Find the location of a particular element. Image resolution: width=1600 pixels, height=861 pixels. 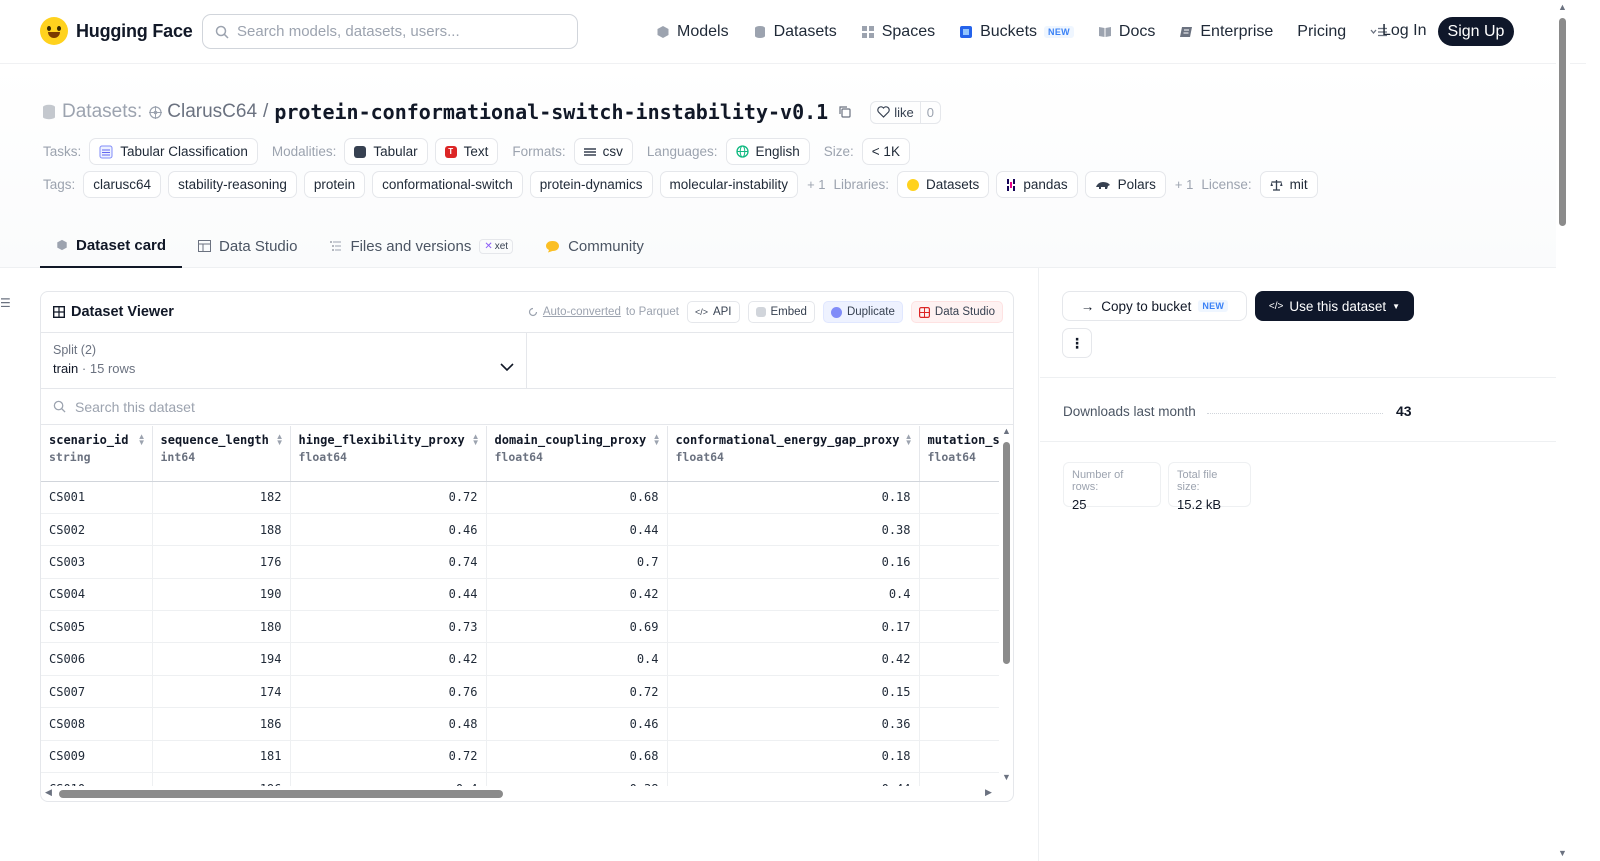

signup-button: Sign Up is located at coordinates (1476, 31).